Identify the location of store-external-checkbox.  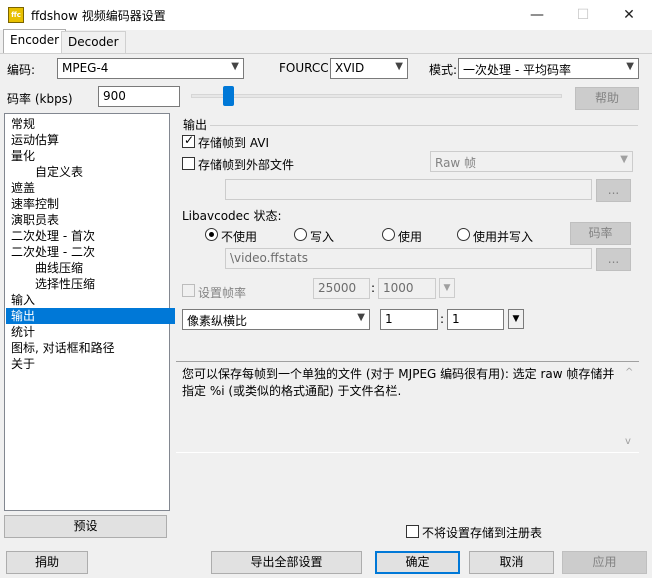
(188, 163).